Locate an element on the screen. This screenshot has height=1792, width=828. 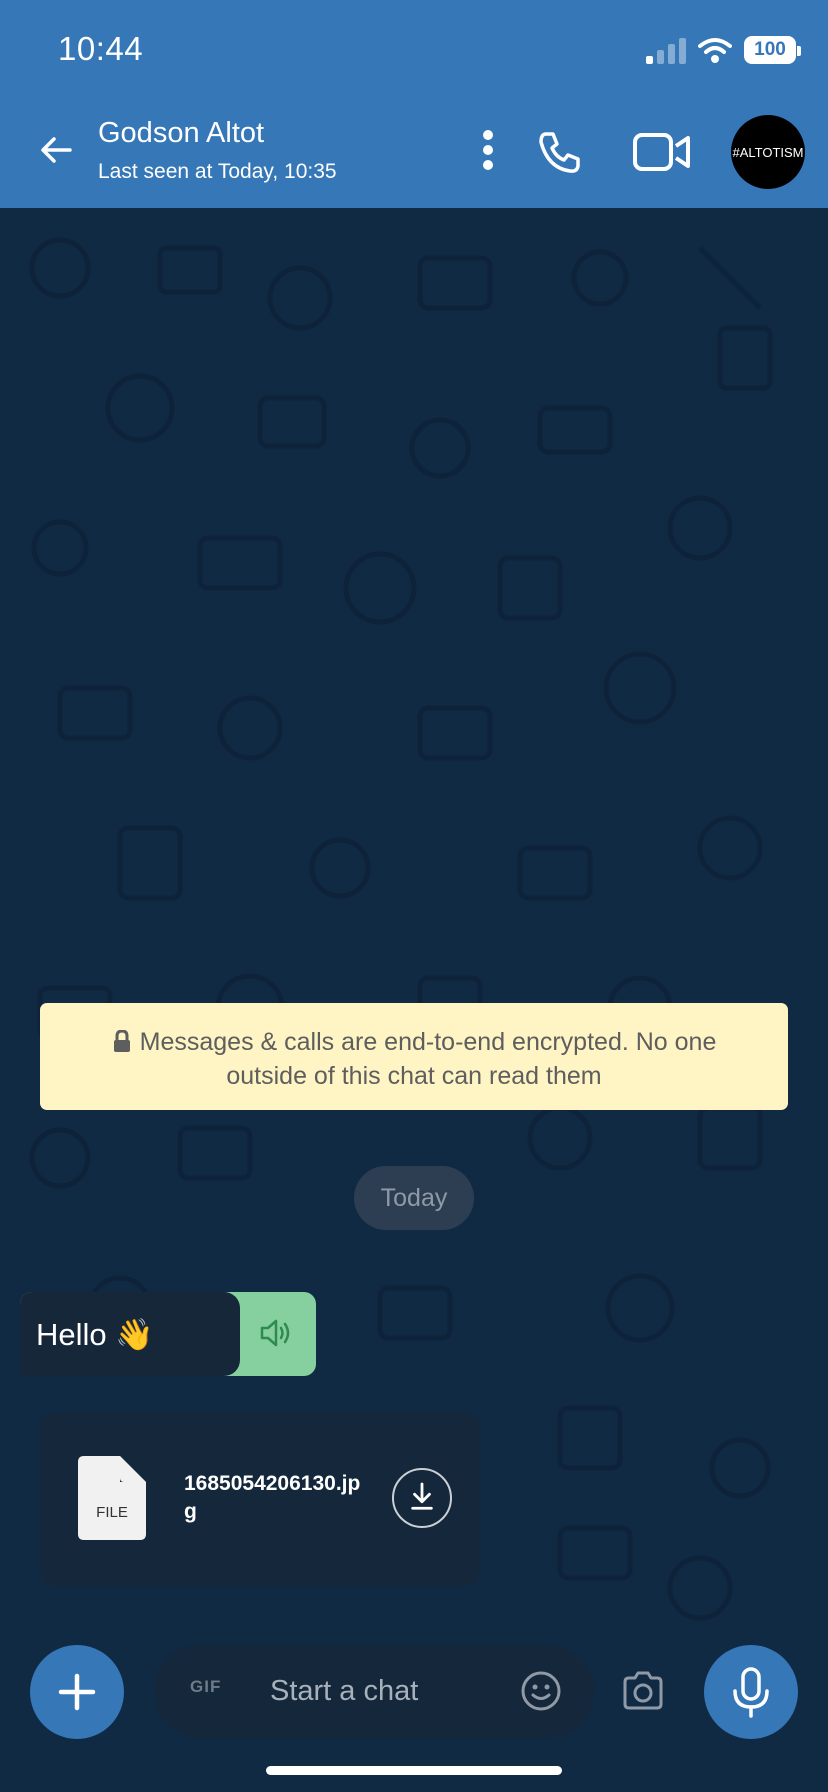
contact-name: Godson Altot is located at coordinates (181, 133).